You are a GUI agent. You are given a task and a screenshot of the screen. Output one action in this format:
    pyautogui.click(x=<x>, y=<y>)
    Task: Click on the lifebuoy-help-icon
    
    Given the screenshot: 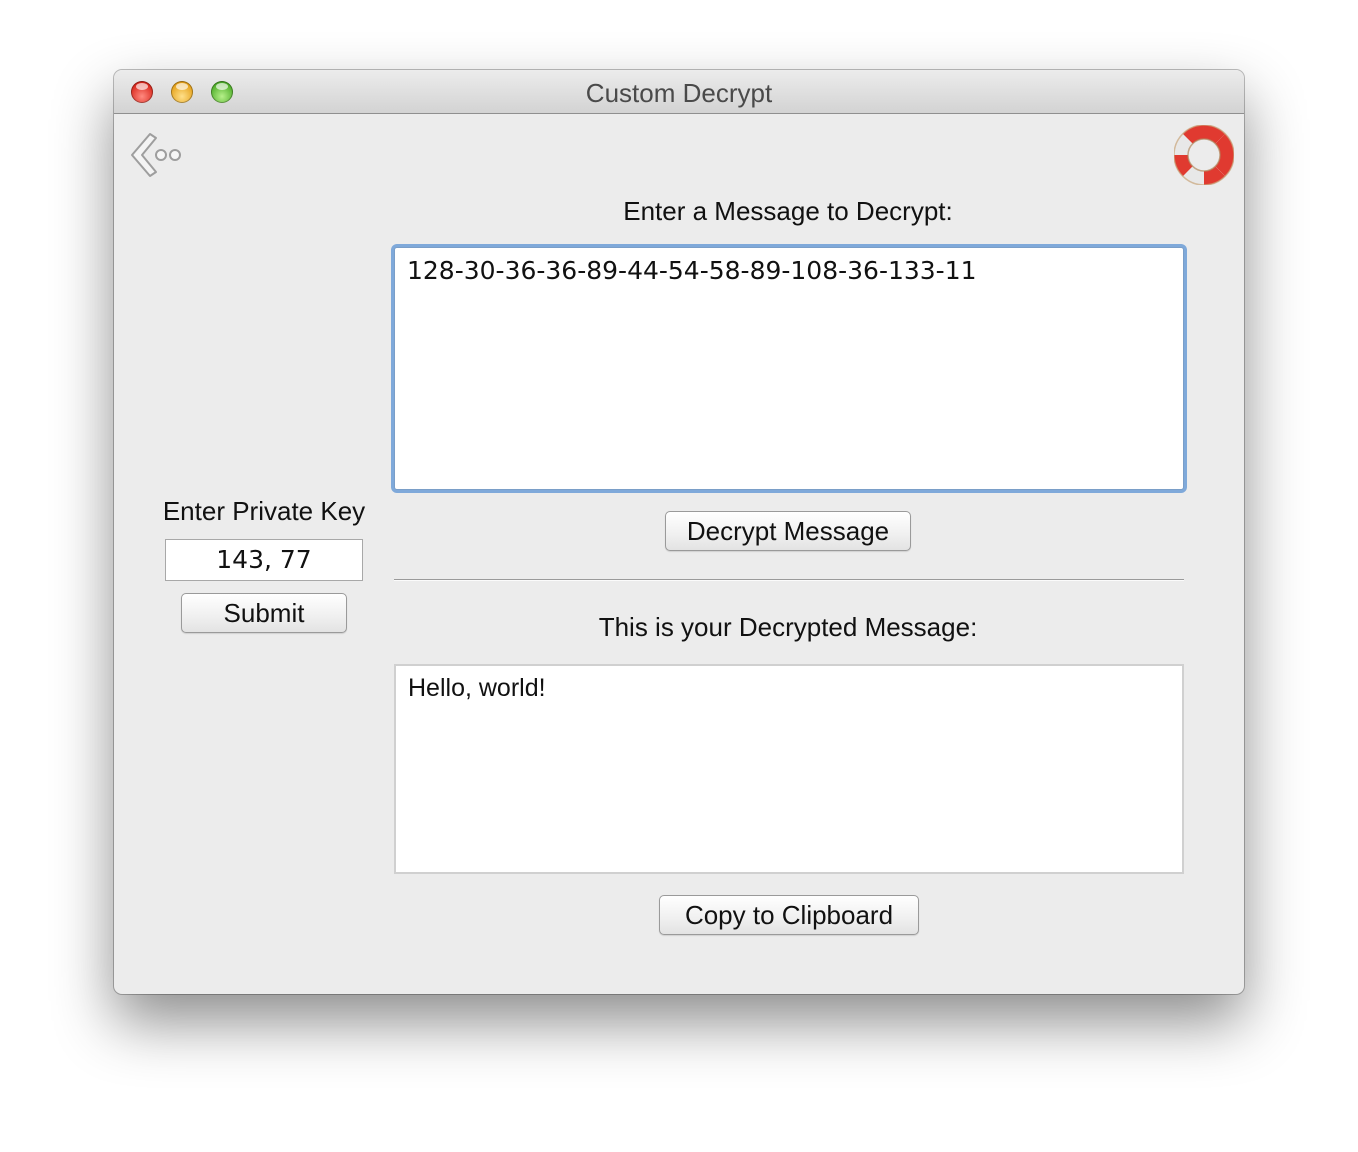 What is the action you would take?
    pyautogui.click(x=1204, y=155)
    